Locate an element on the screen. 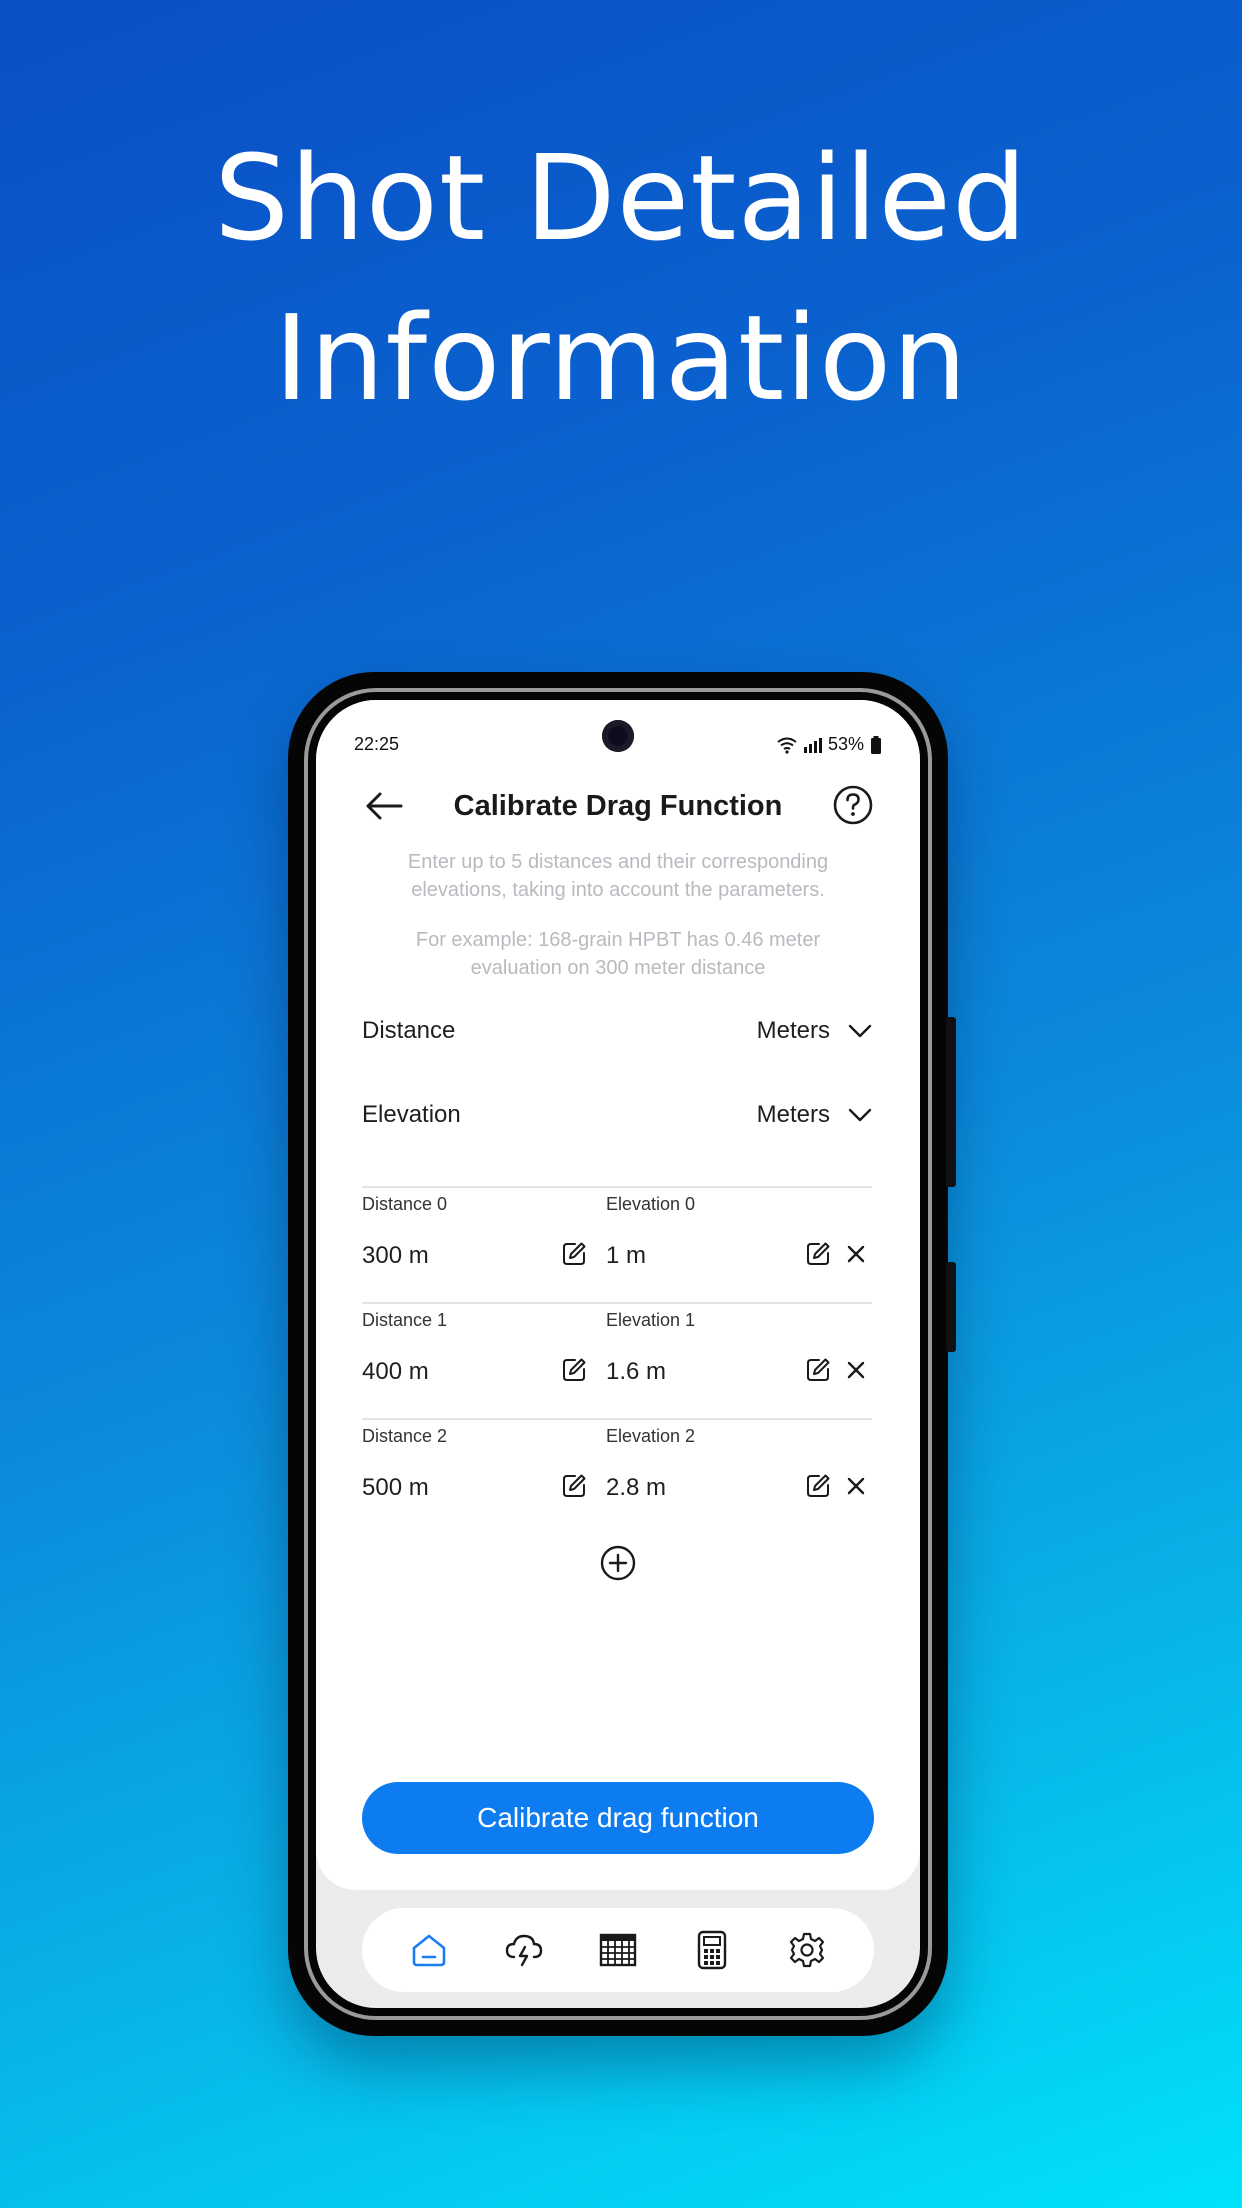  calibration-entry: Distance 1 Elevation 1 400 m 1.6 m is located at coordinates (617, 1363).